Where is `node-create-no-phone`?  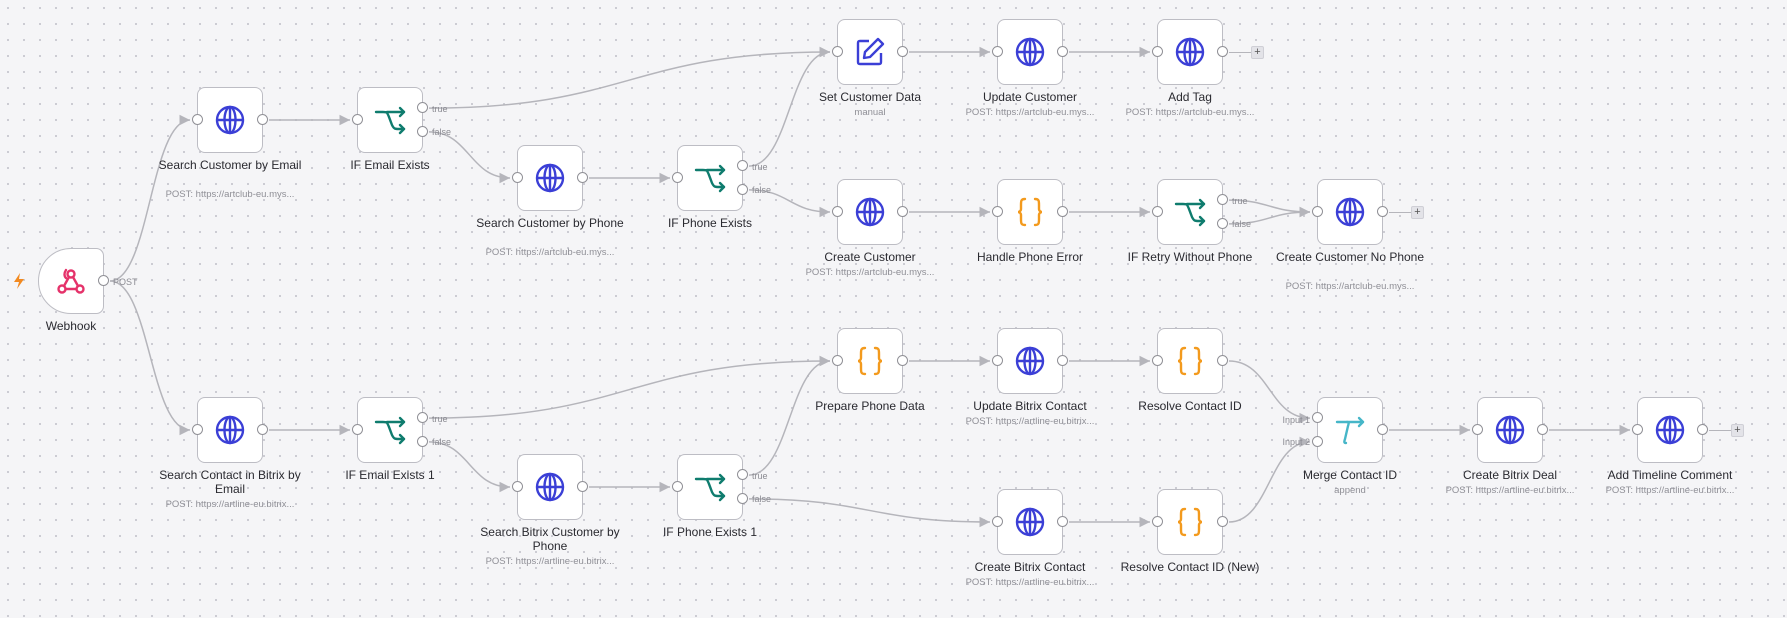 node-create-no-phone is located at coordinates (1350, 212).